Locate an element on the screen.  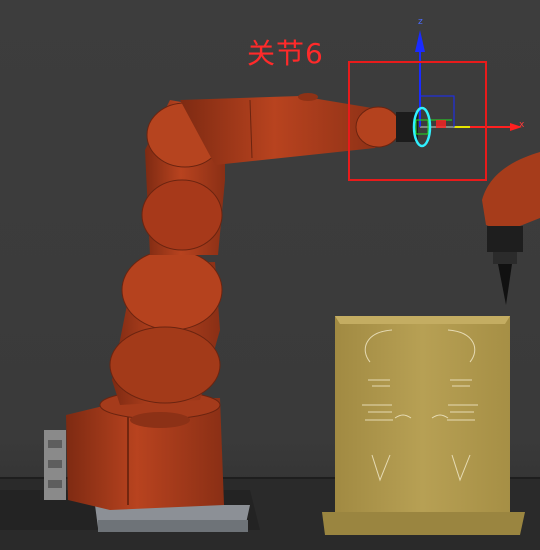
joint-label: 关节6 is located at coordinates (285, 53).